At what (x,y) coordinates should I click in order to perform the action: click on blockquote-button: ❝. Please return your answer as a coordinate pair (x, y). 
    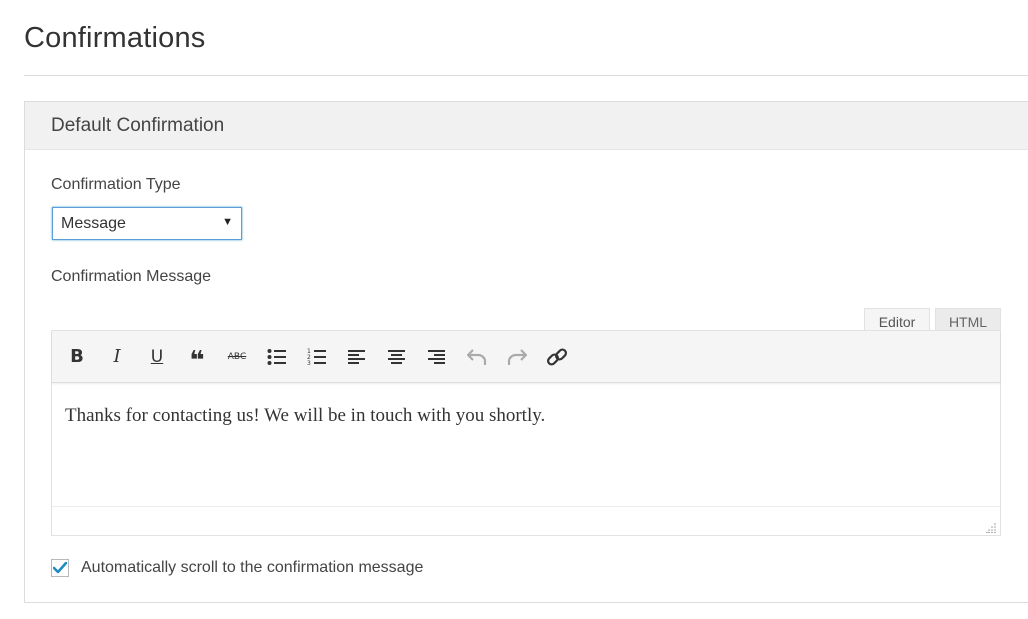
    Looking at the image, I should click on (197, 359).